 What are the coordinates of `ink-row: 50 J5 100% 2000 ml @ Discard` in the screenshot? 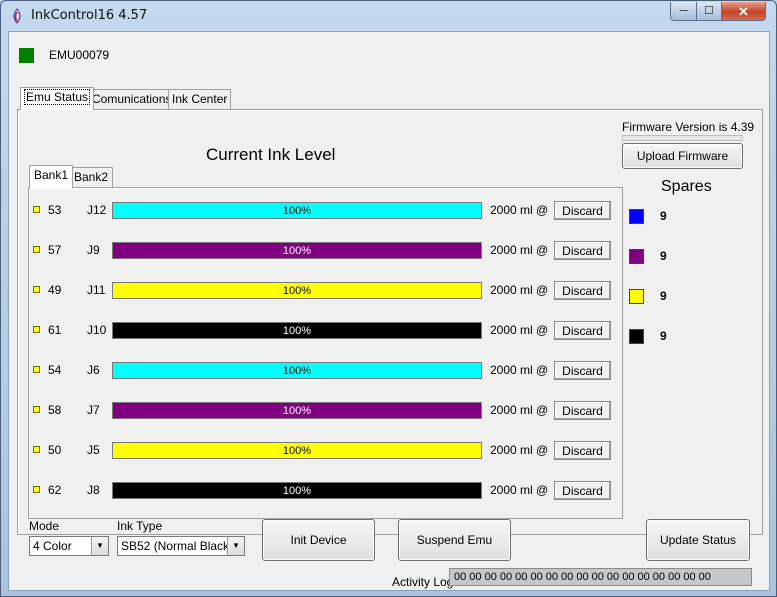 It's located at (326, 452).